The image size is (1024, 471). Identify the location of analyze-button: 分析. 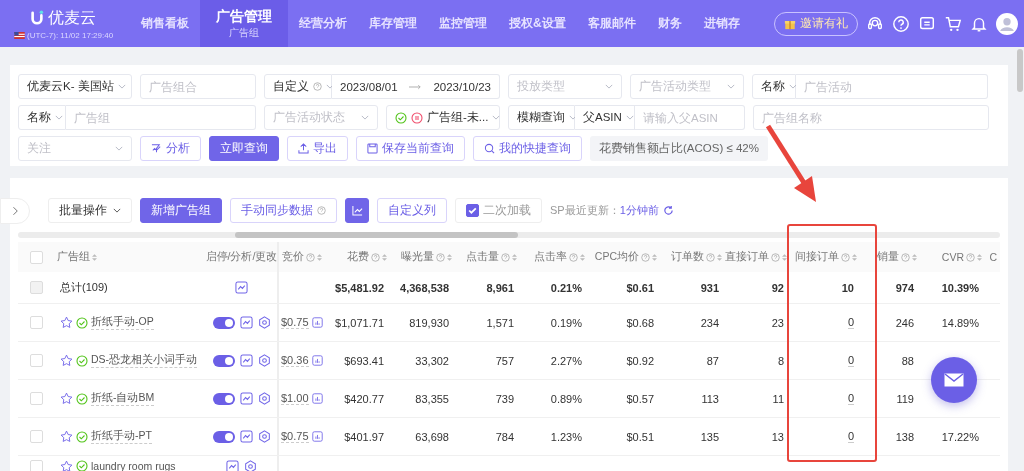
(170, 148).